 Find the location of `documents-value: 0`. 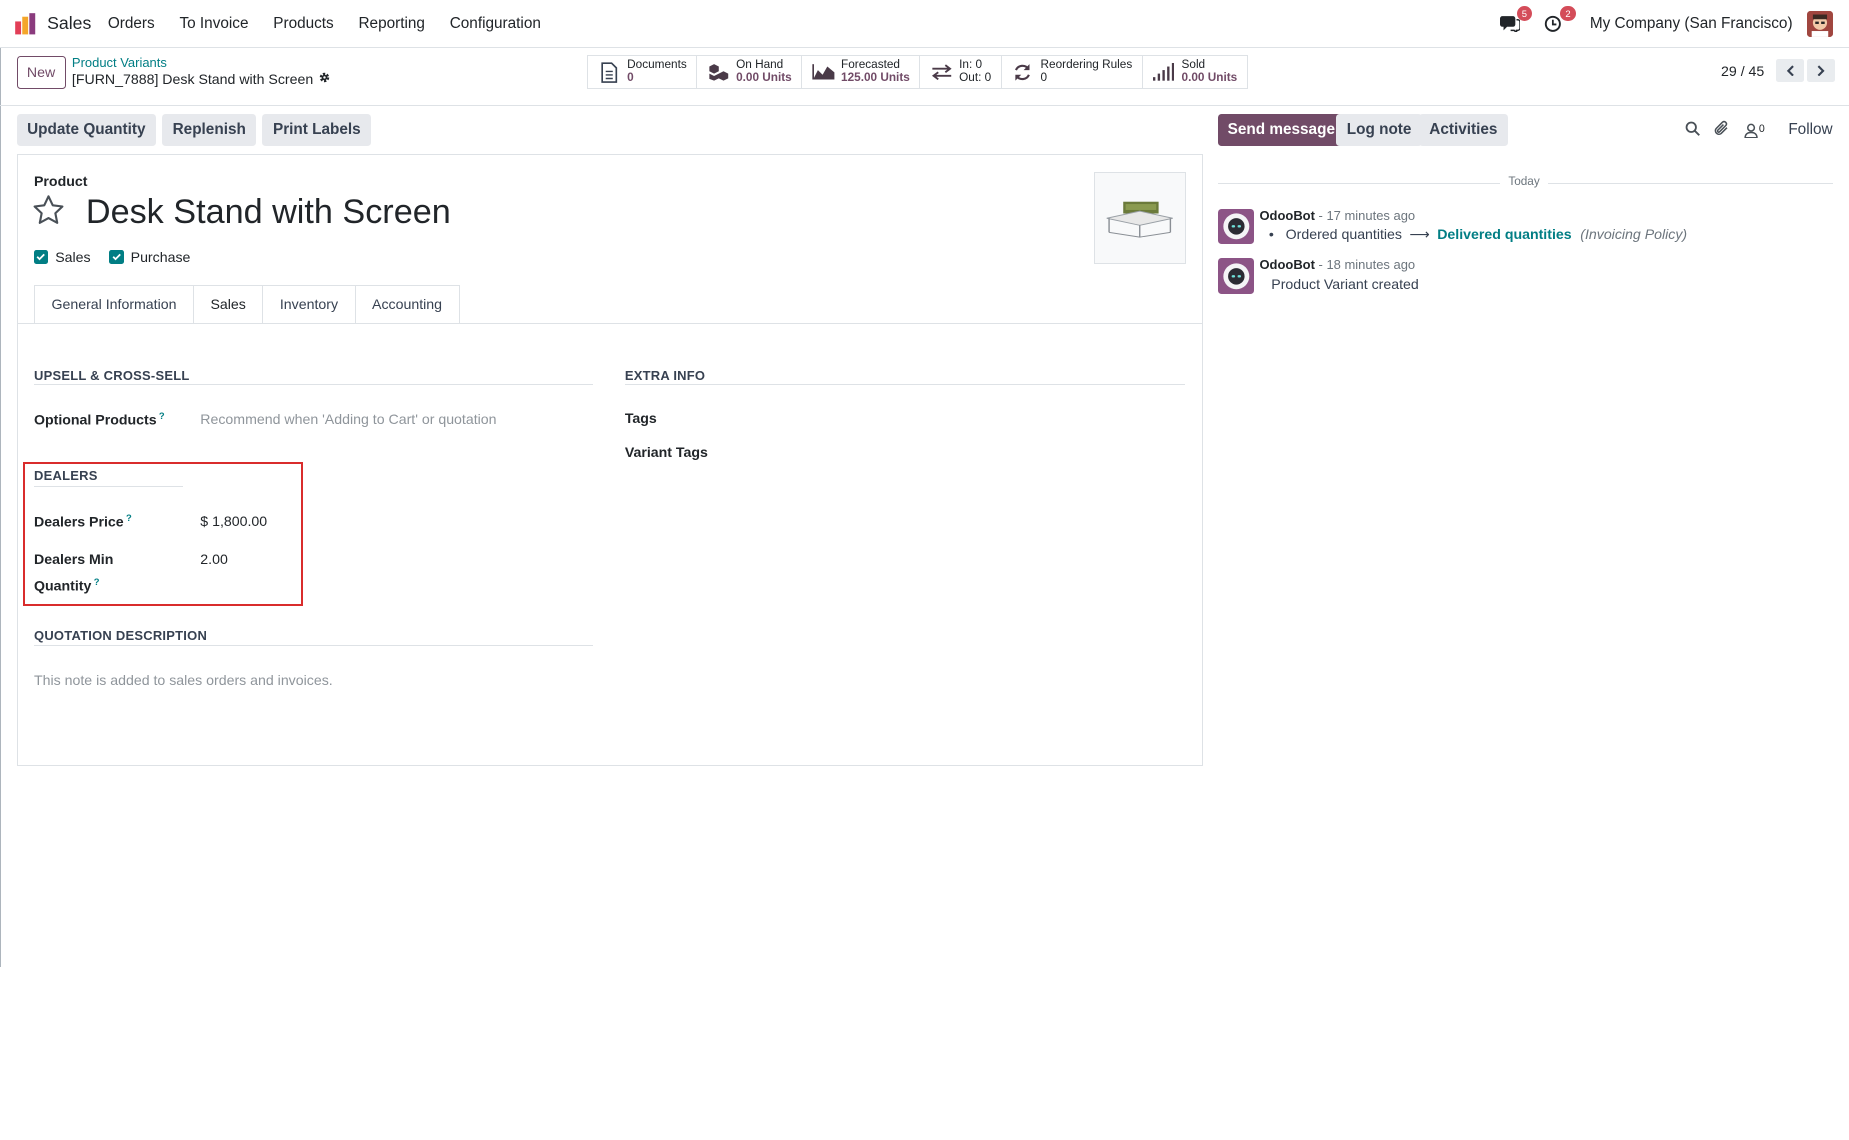

documents-value: 0 is located at coordinates (630, 78).